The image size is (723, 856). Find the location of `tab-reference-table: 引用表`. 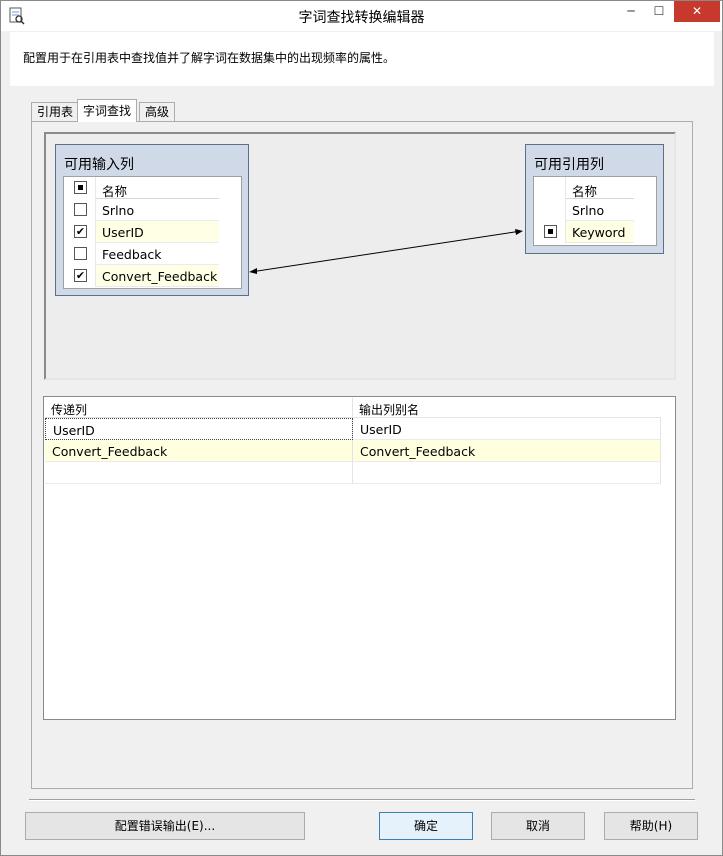

tab-reference-table: 引用表 is located at coordinates (55, 111).